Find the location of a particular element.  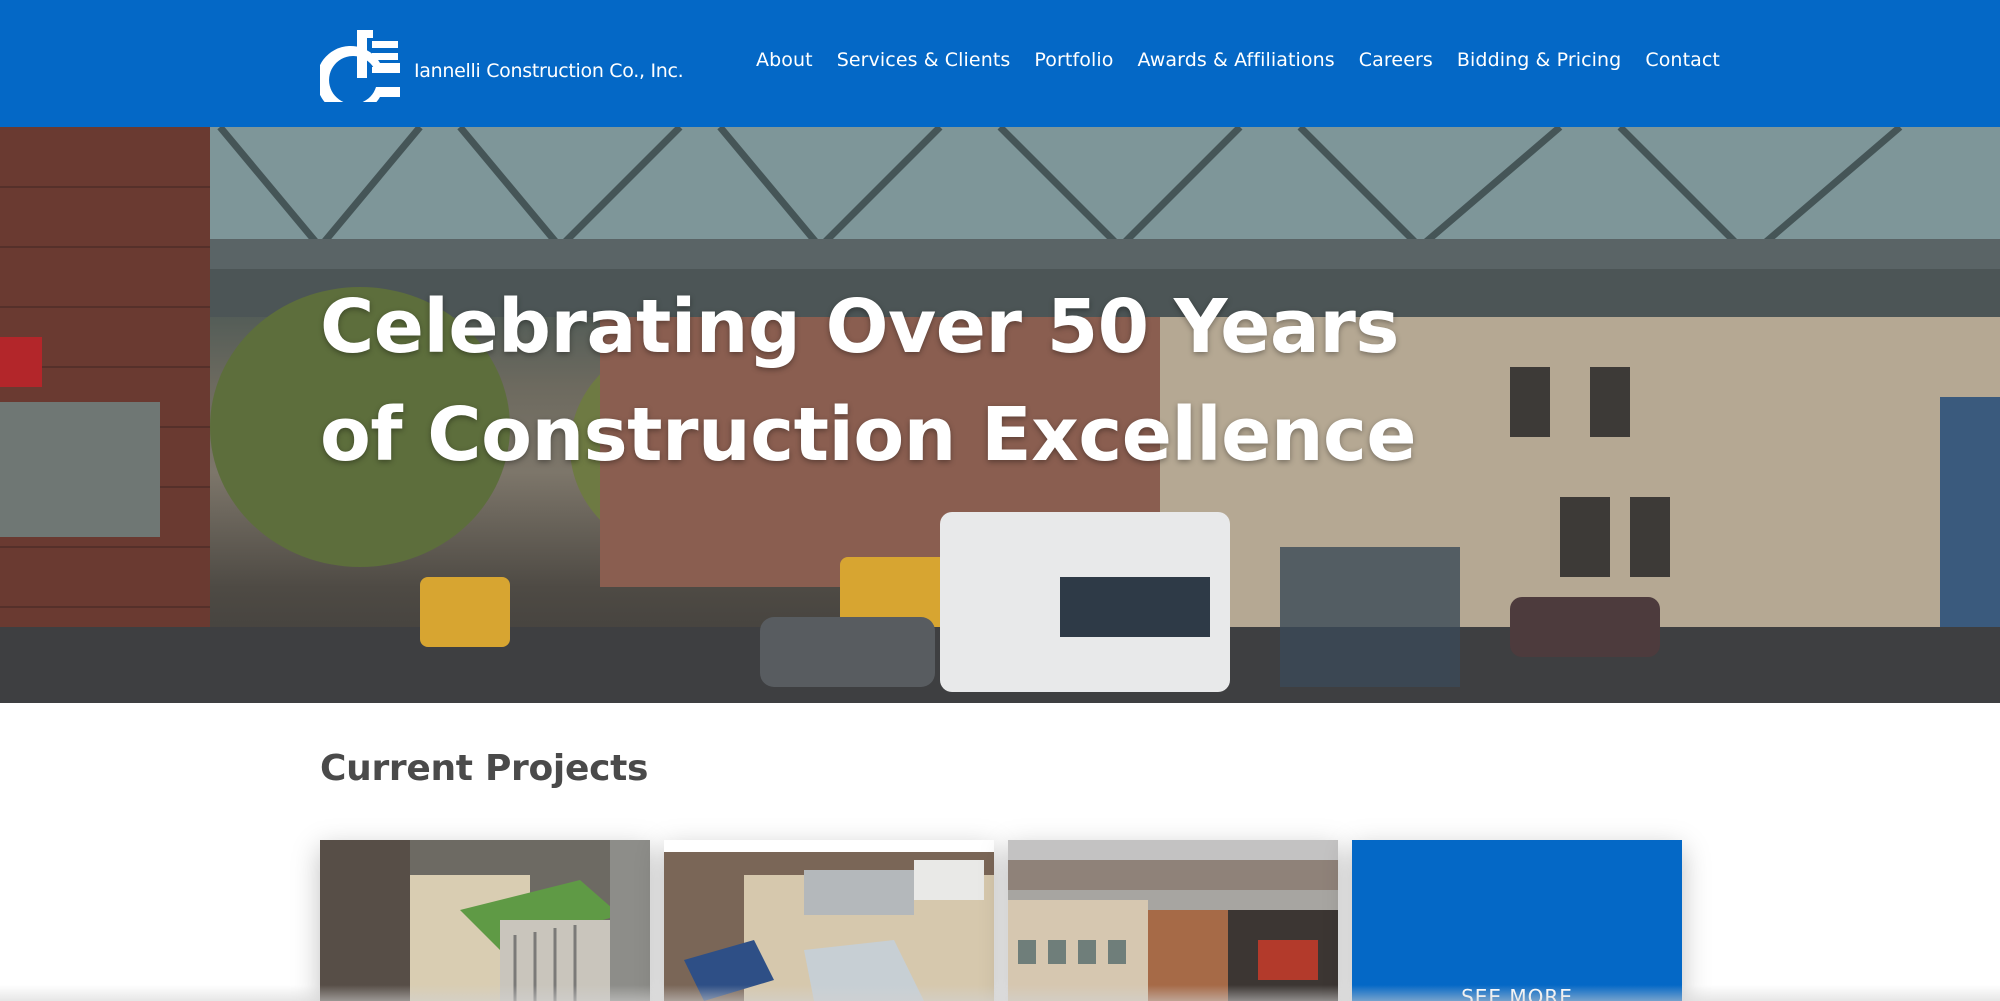

nav-services-clients: Services & Clients is located at coordinates (924, 63).